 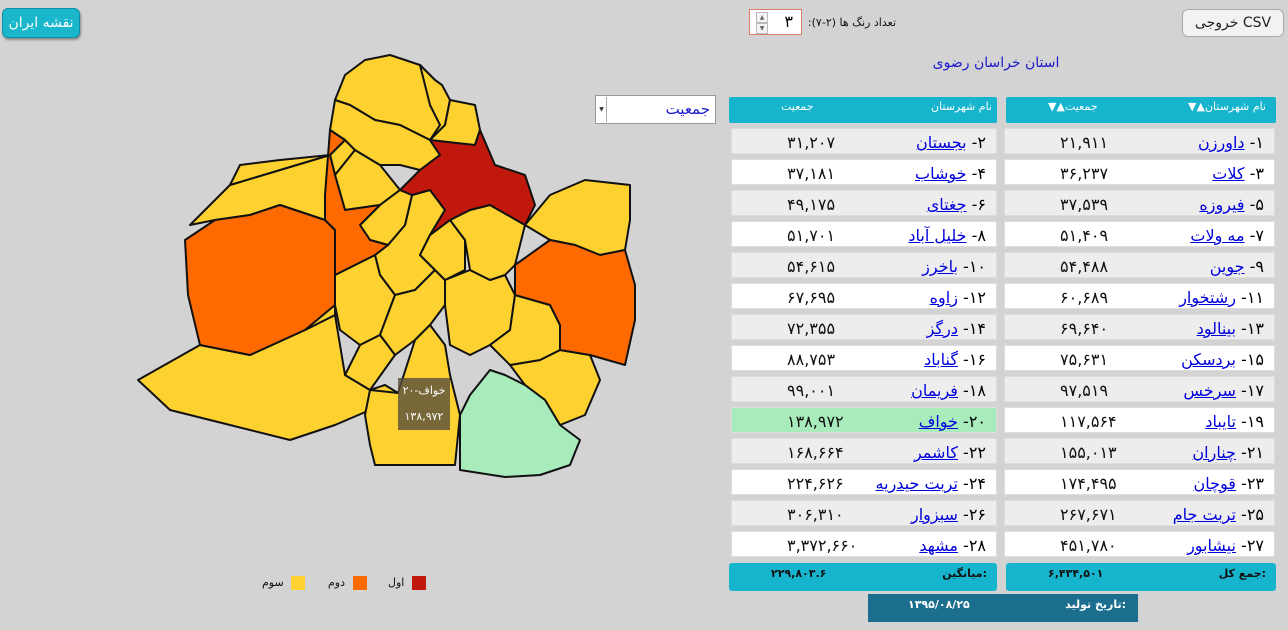 I want to click on district-link: مه ولات, so click(x=1217, y=235).